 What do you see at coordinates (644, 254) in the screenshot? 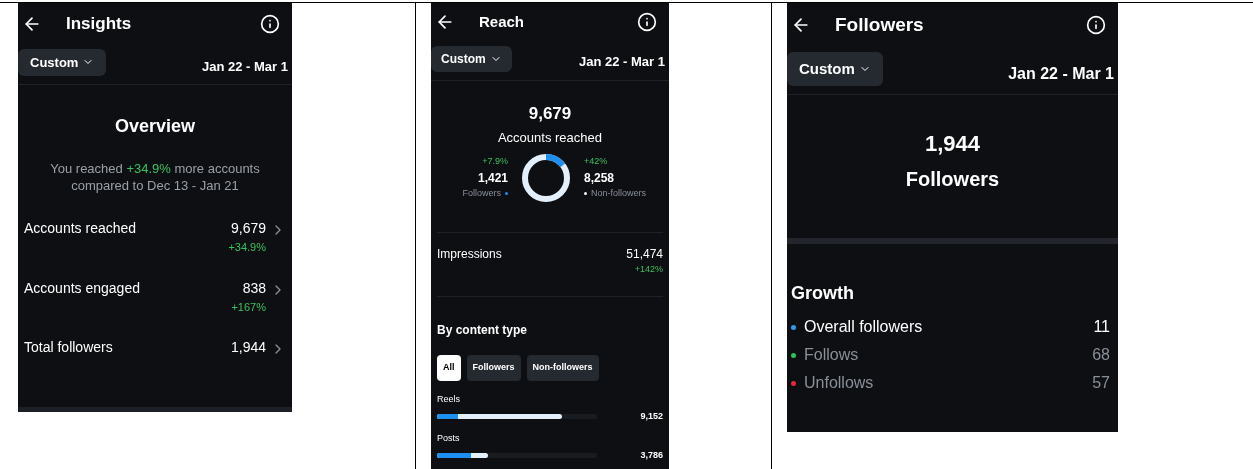
I see `metric-value: 51,474` at bounding box center [644, 254].